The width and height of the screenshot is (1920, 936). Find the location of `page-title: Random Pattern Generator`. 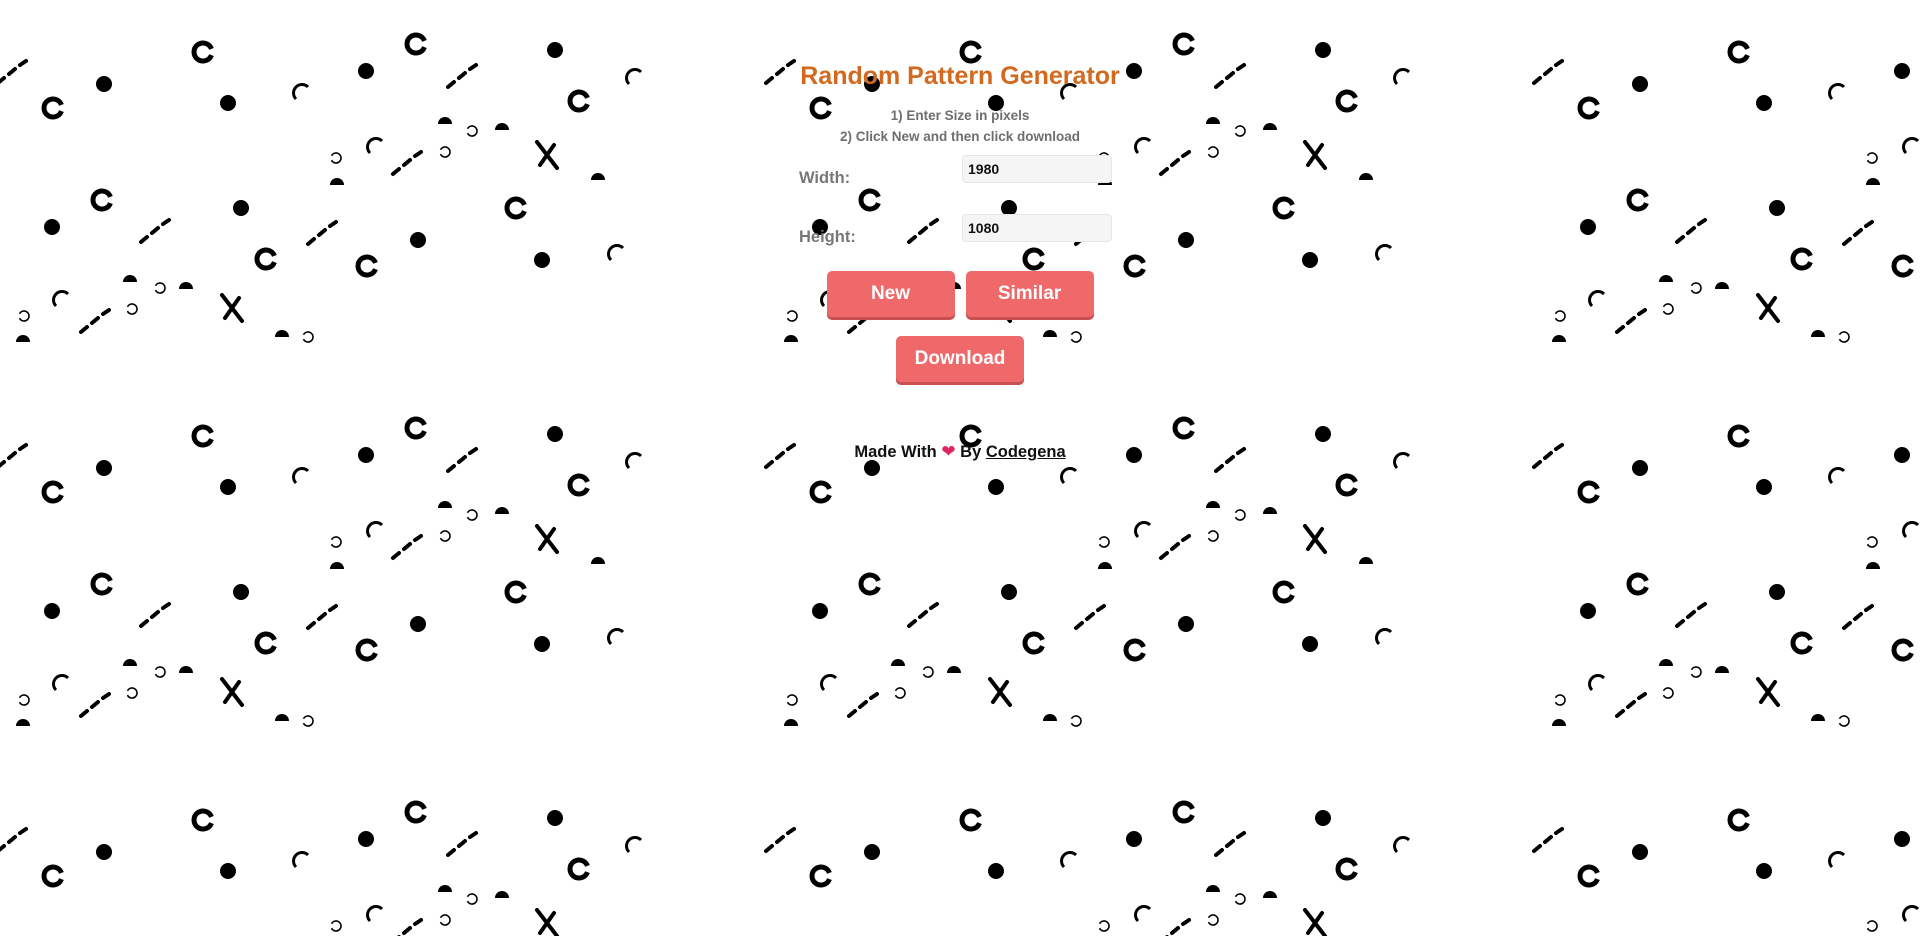

page-title: Random Pattern Generator is located at coordinates (960, 76).